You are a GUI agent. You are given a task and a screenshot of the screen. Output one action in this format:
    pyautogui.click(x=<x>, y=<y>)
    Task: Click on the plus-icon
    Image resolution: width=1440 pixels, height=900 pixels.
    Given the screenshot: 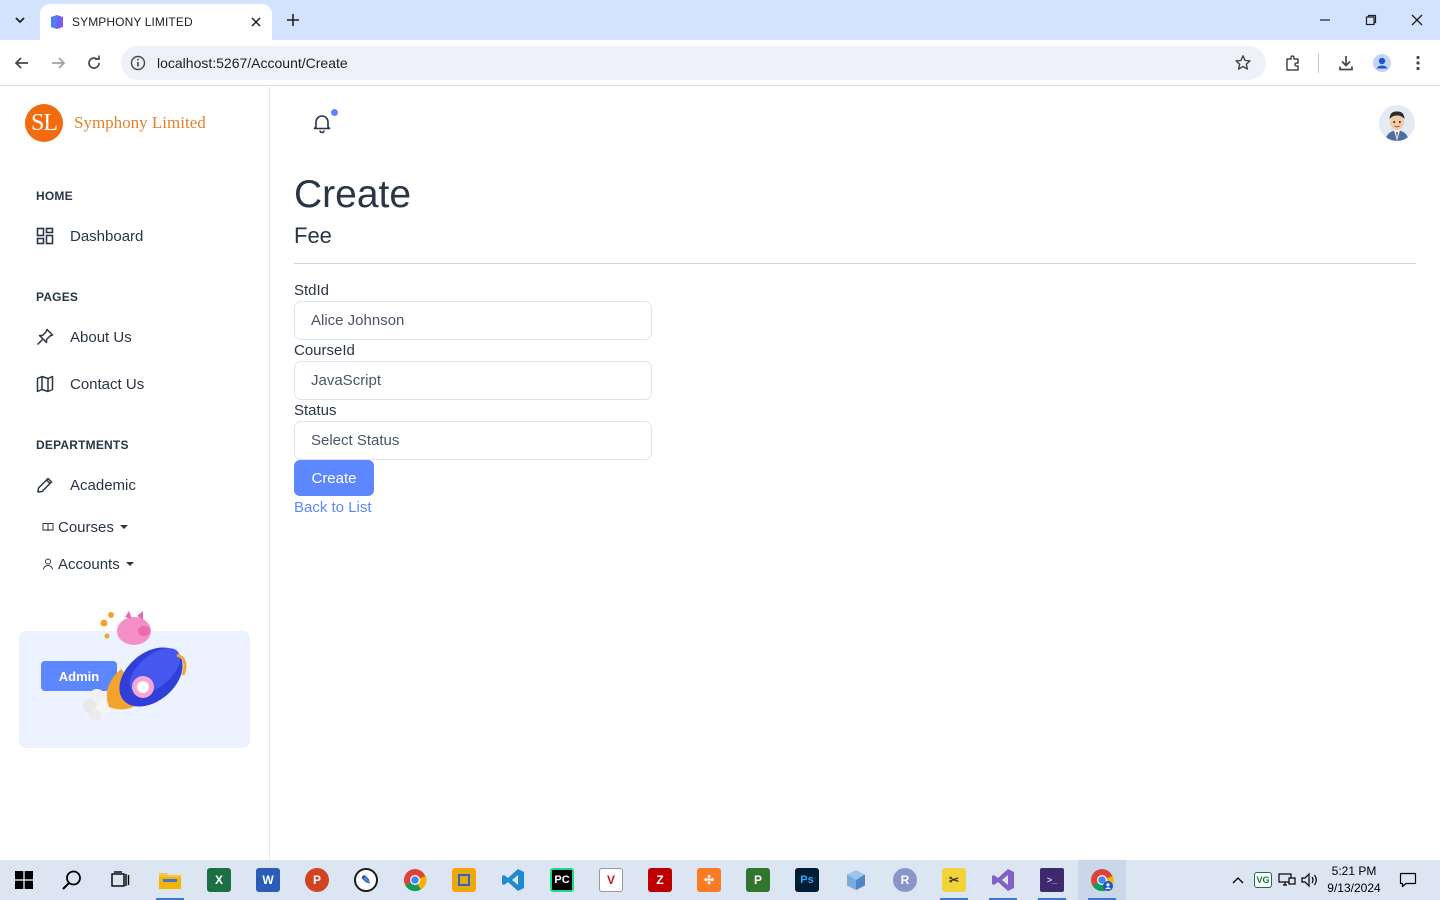 What is the action you would take?
    pyautogui.click(x=293, y=20)
    